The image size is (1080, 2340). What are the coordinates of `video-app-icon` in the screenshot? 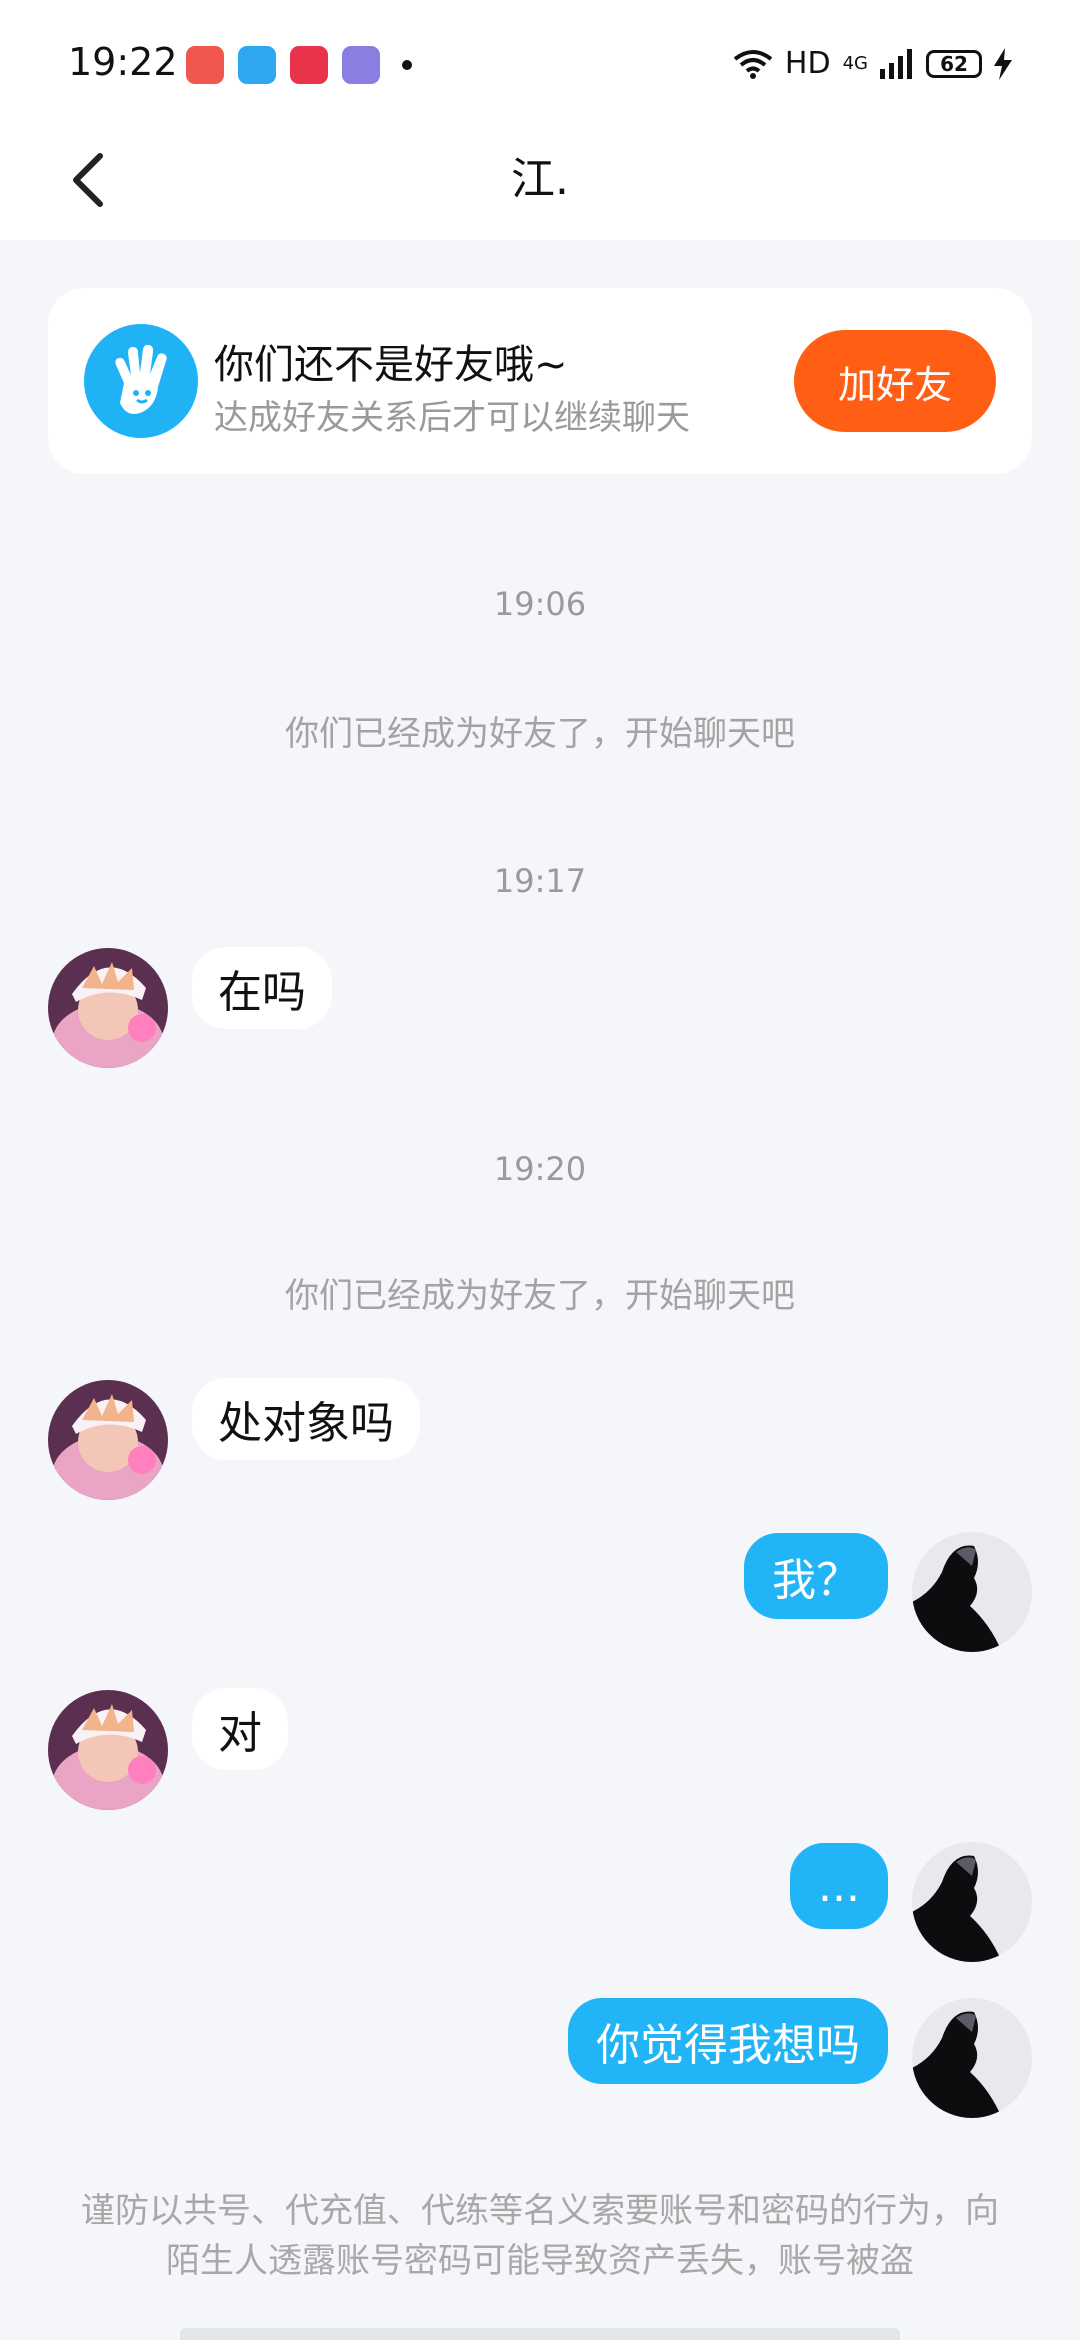 It's located at (309, 65).